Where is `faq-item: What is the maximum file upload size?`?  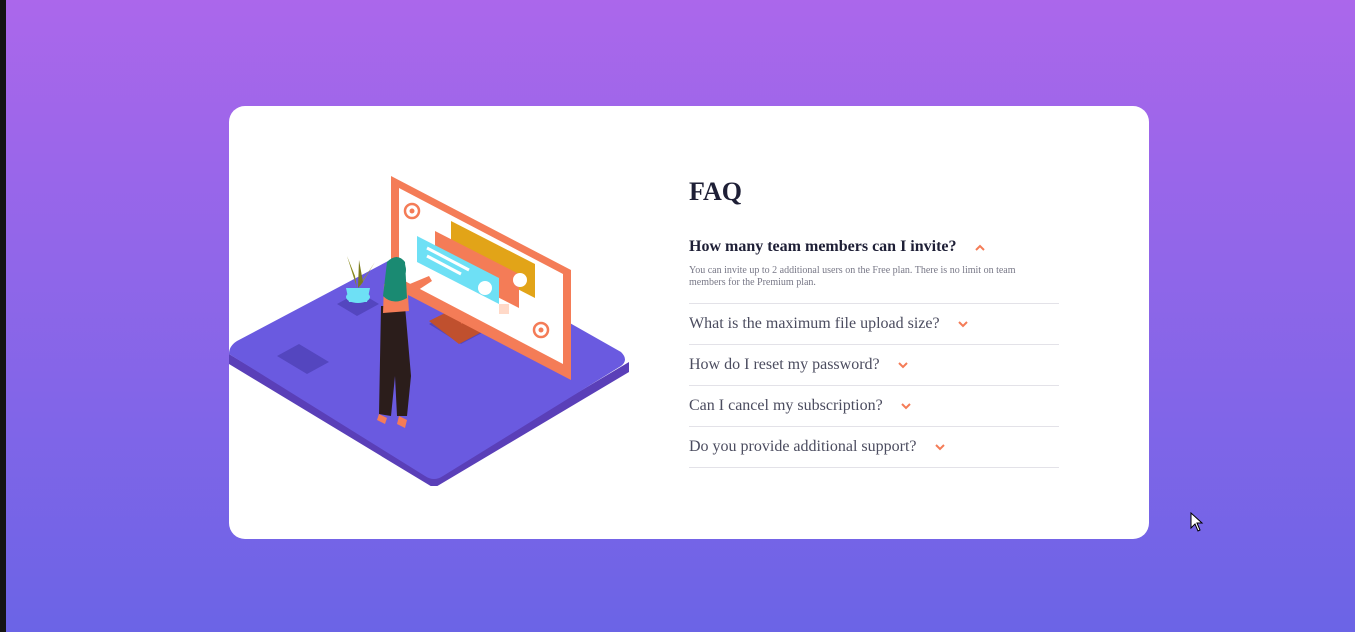
faq-item: What is the maximum file upload size? is located at coordinates (874, 324).